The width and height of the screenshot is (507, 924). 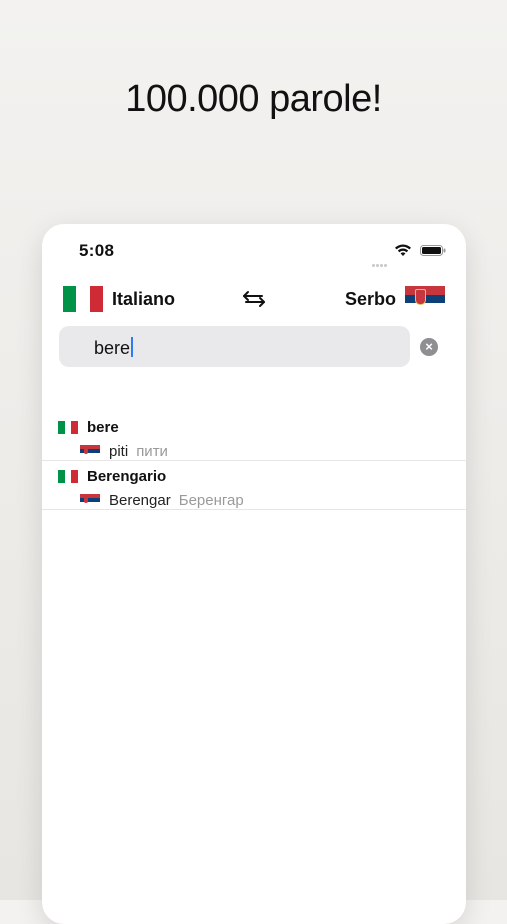 I want to click on translation-line: piti пити, so click(x=124, y=451).